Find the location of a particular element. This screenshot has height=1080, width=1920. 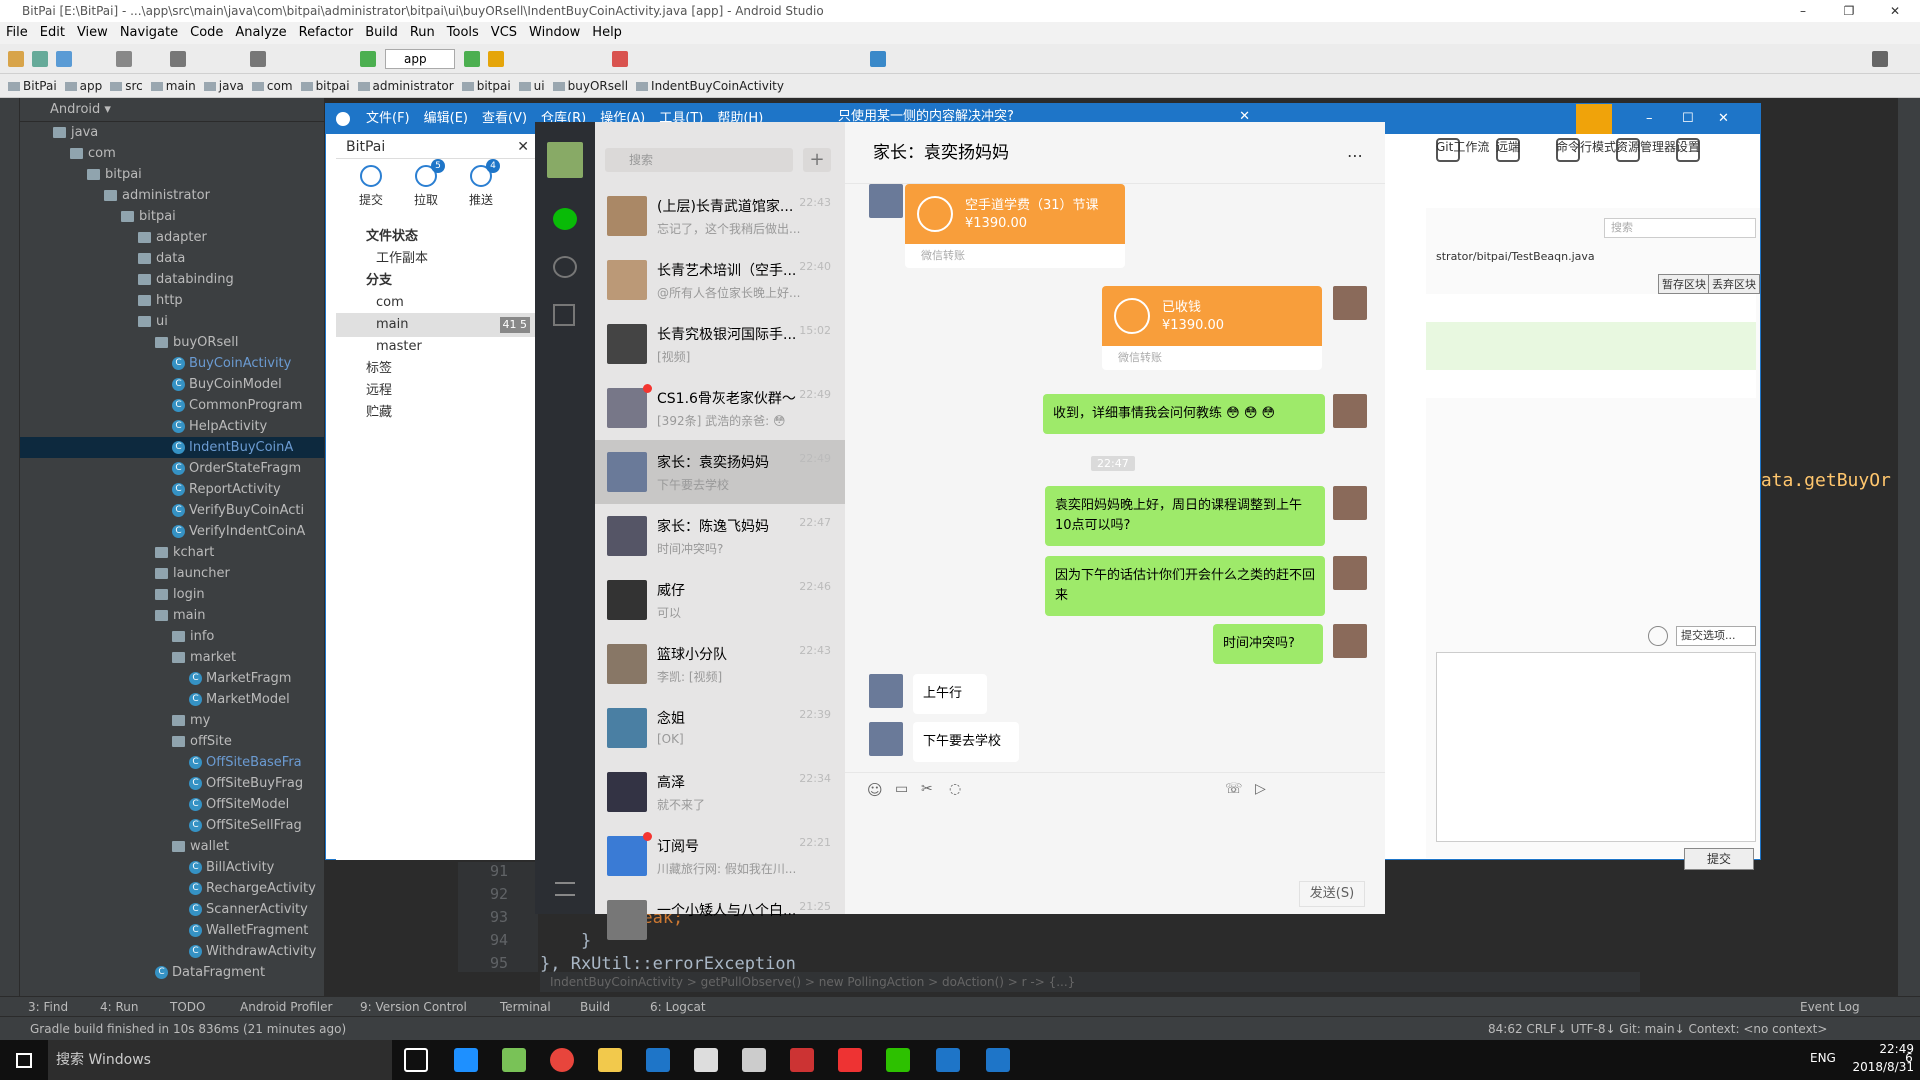

conversation-item: 长青艺术培训（空手... @所有人各位家长晚上好... 22:40 is located at coordinates (720, 280).